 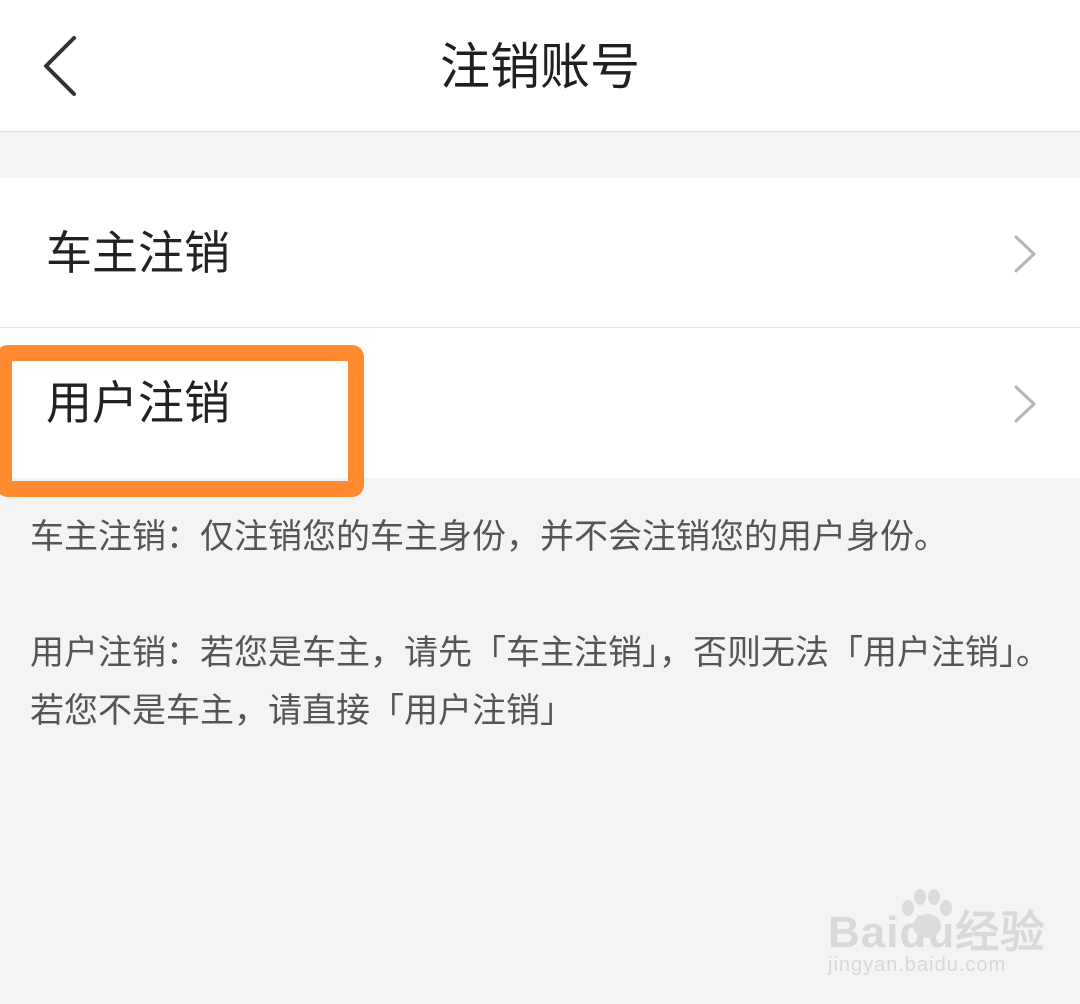 I want to click on note-owner-cancel: 车主注销：仅注销您的车主身份，并不会注销您的用户身份。, so click(x=489, y=537).